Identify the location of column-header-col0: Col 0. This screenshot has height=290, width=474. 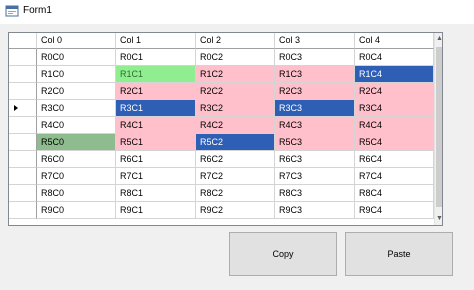
(76, 41).